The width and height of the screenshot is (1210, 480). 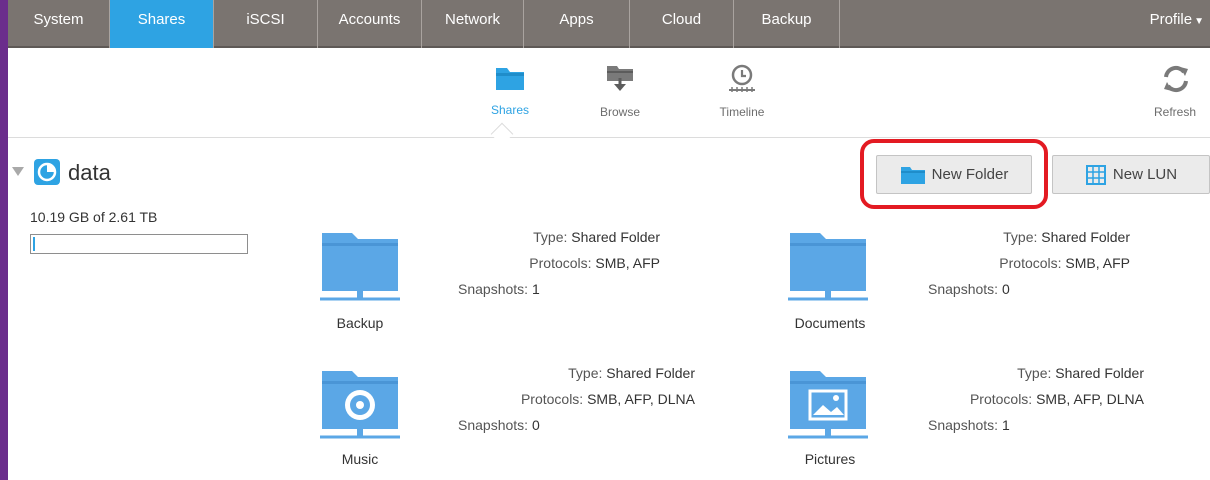 I want to click on pool-title: data, so click(x=89, y=172).